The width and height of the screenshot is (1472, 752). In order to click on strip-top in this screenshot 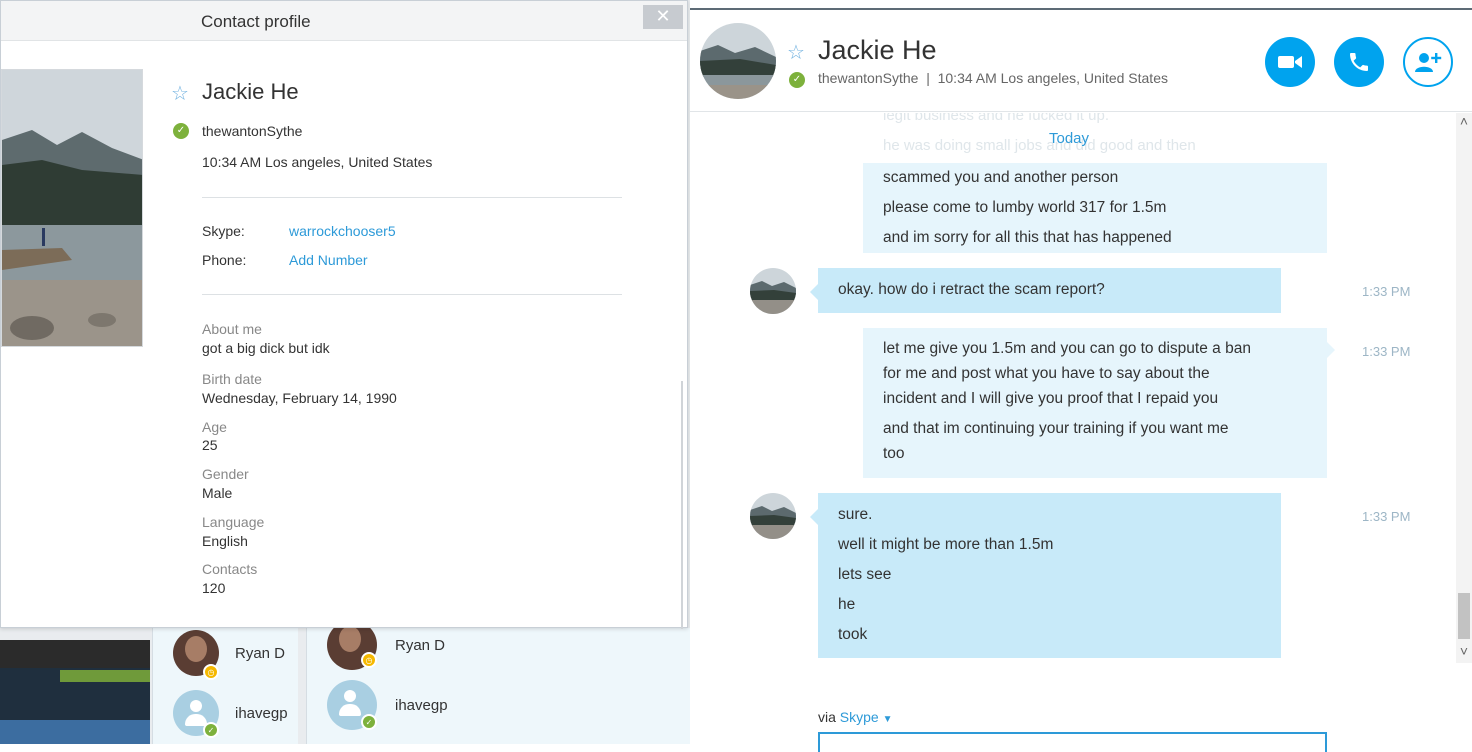, I will do `click(75, 654)`.